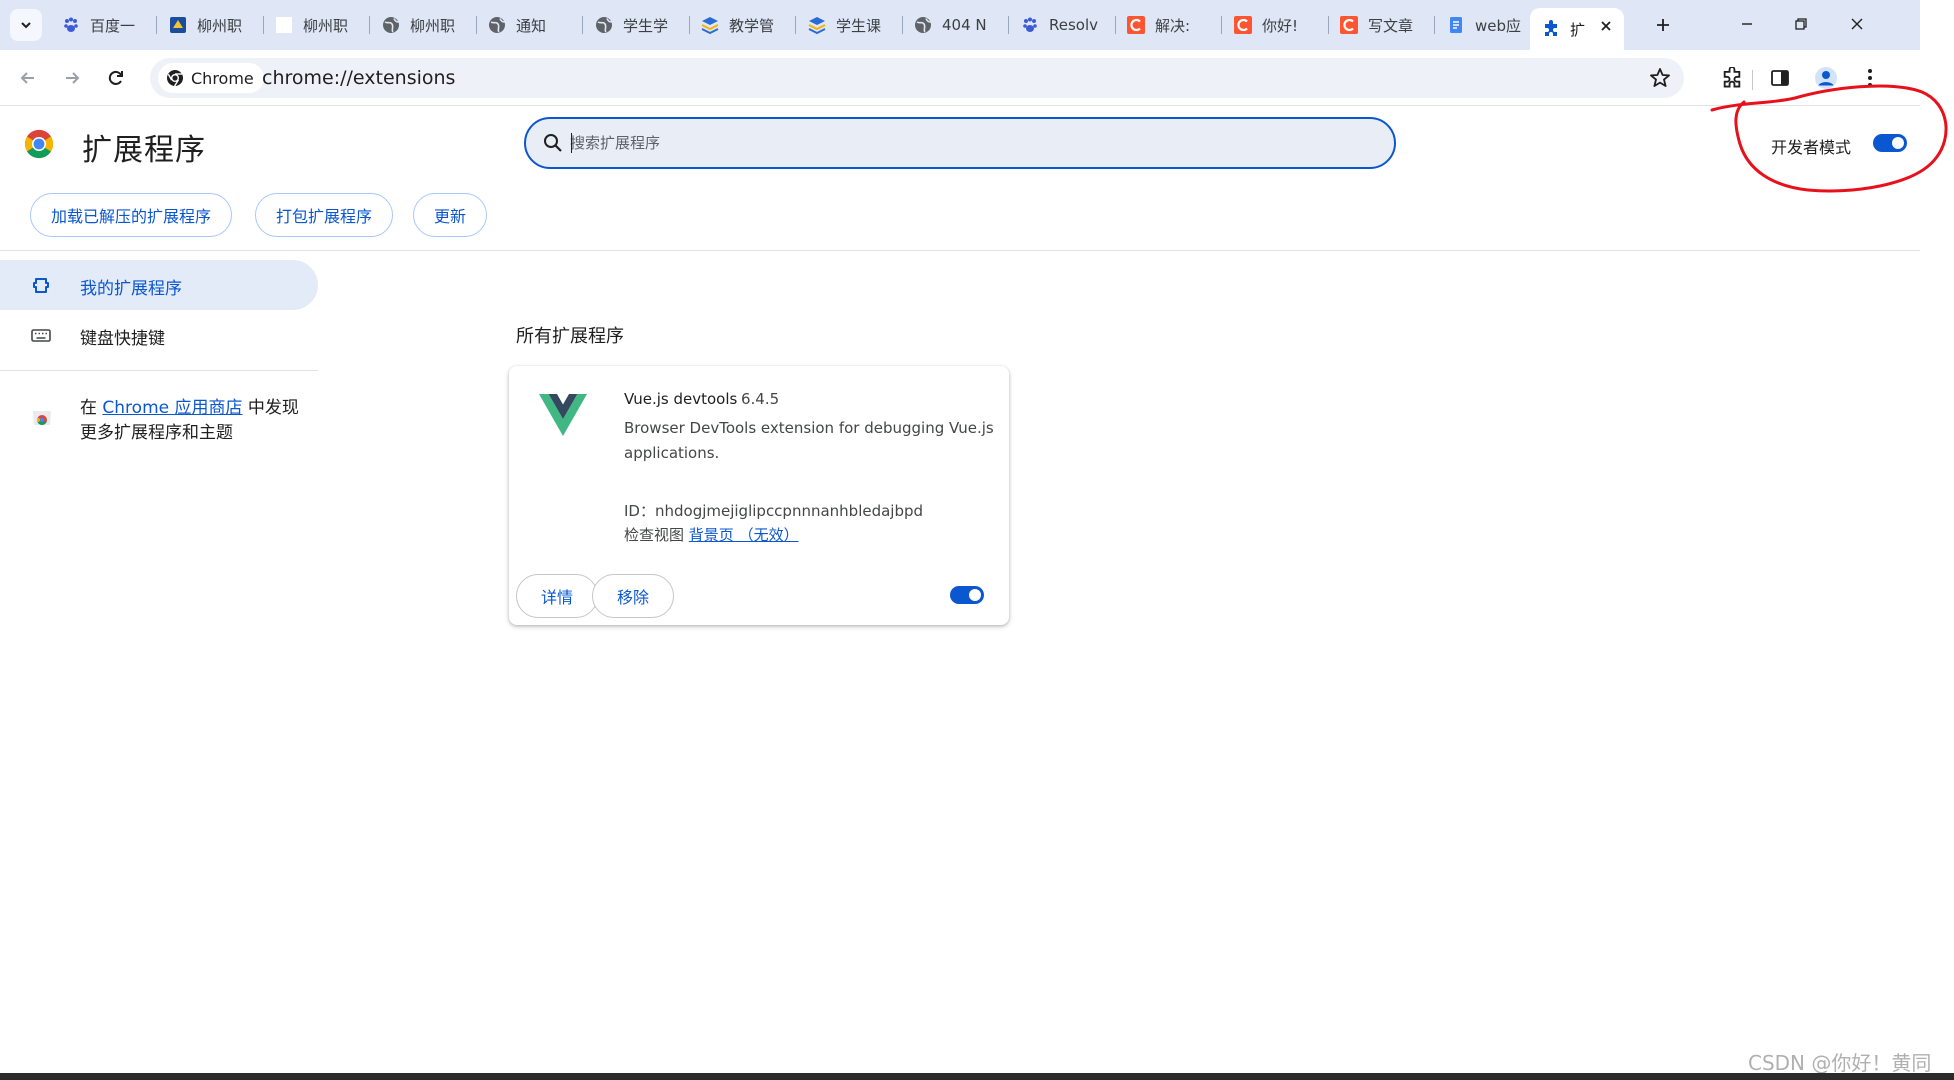  What do you see at coordinates (1391, 25) in the screenshot?
I see `tab-title: 写文章` at bounding box center [1391, 25].